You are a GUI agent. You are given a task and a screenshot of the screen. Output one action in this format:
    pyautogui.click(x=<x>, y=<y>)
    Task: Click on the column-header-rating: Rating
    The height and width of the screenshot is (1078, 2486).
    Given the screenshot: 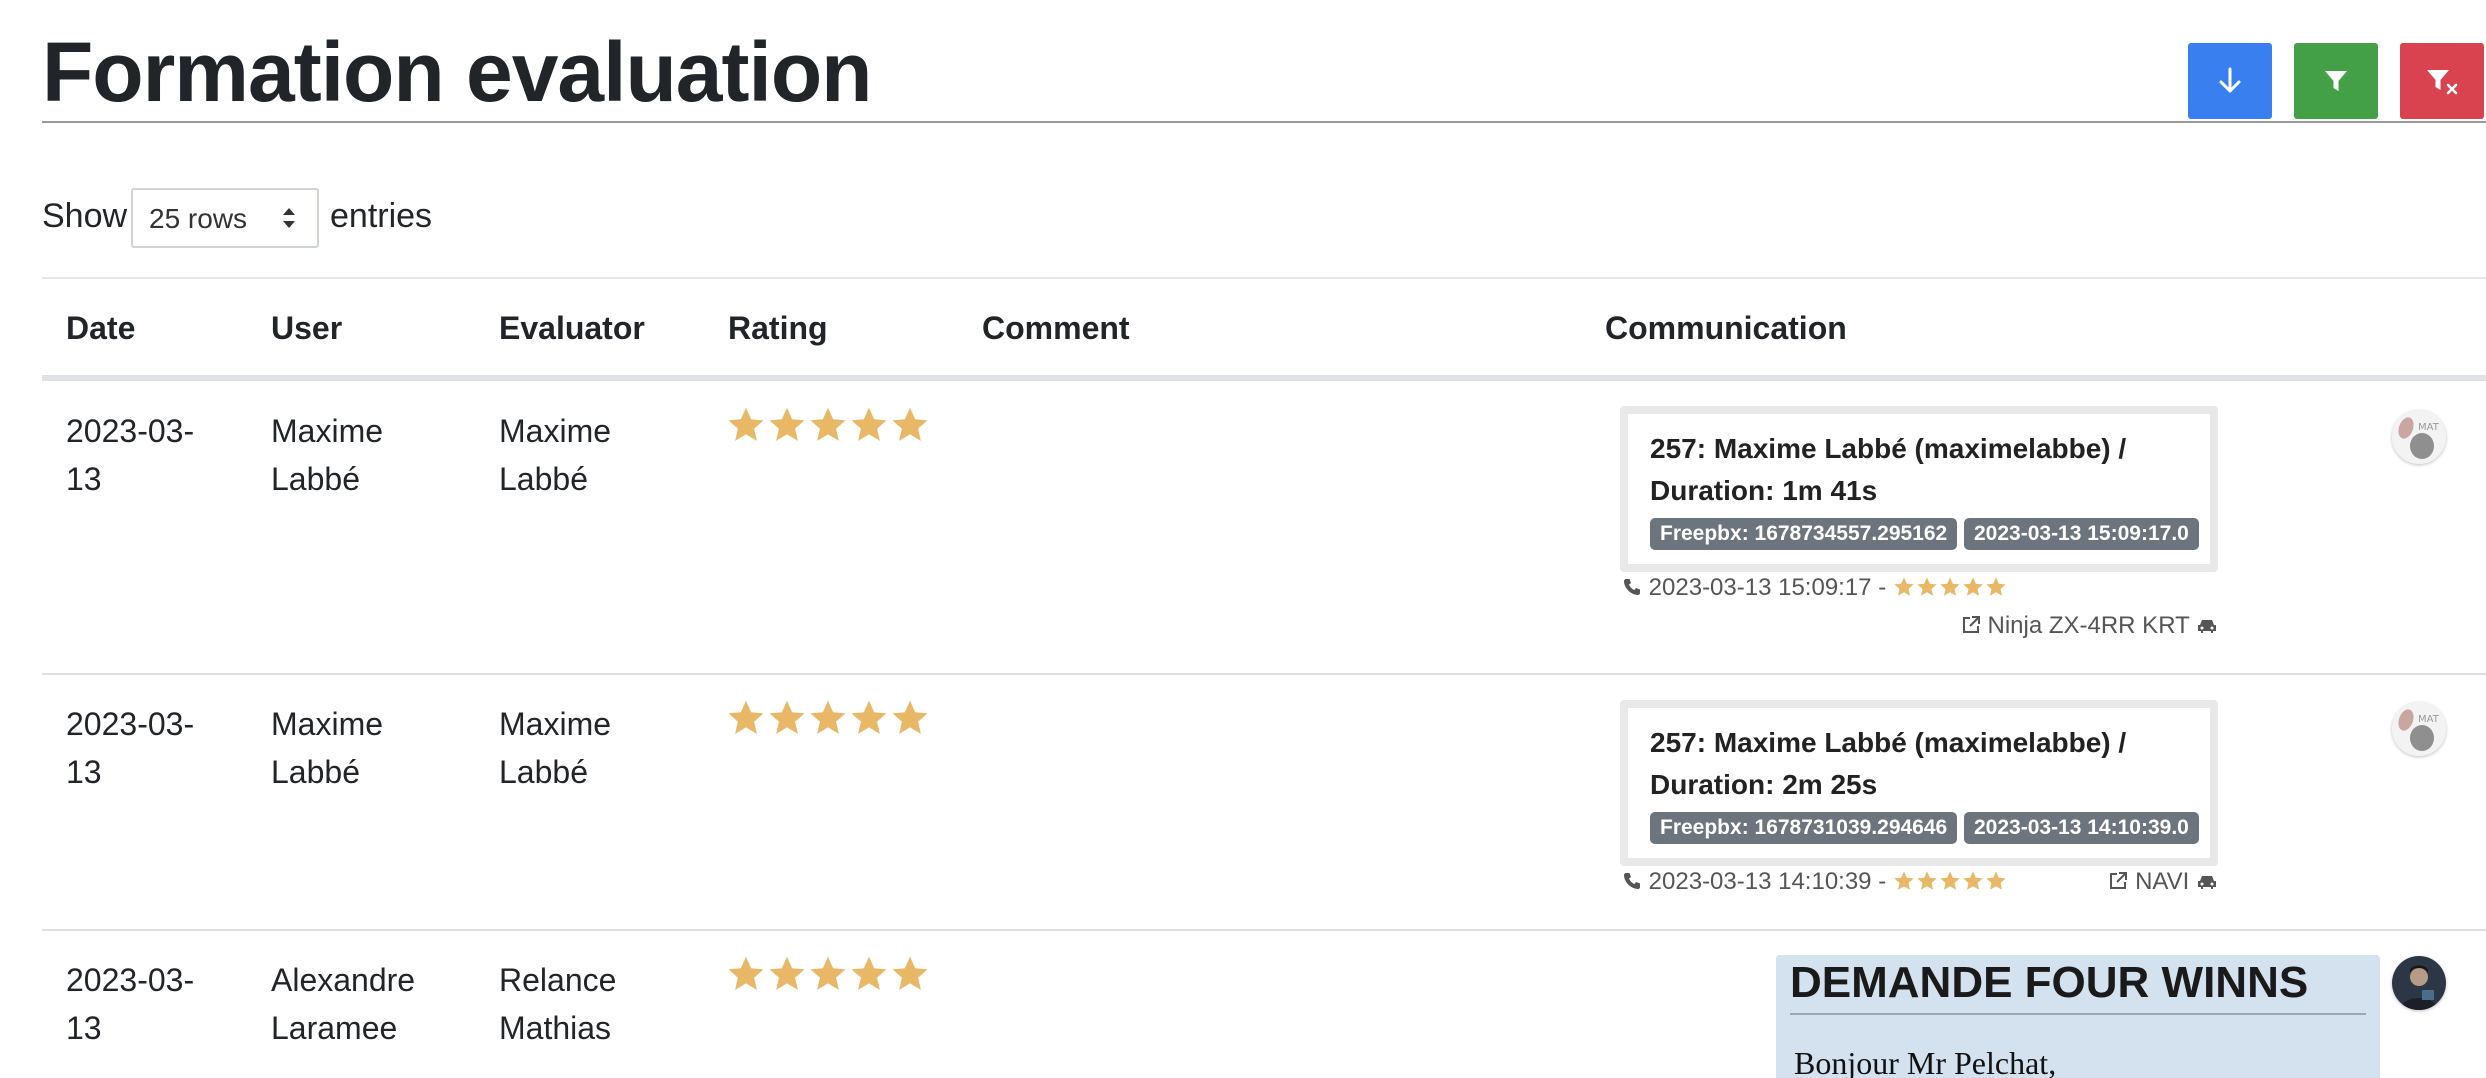 What is the action you would take?
    pyautogui.click(x=778, y=328)
    